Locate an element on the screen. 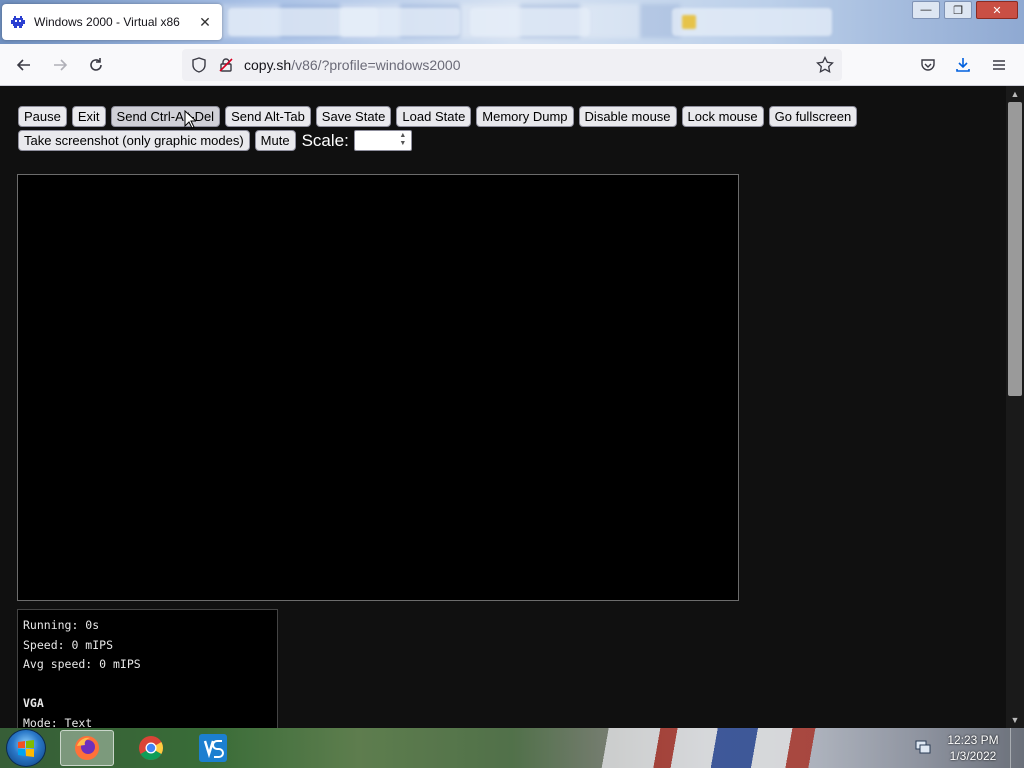 The image size is (1024, 768). scrollbar-thumb is located at coordinates (1015, 249).